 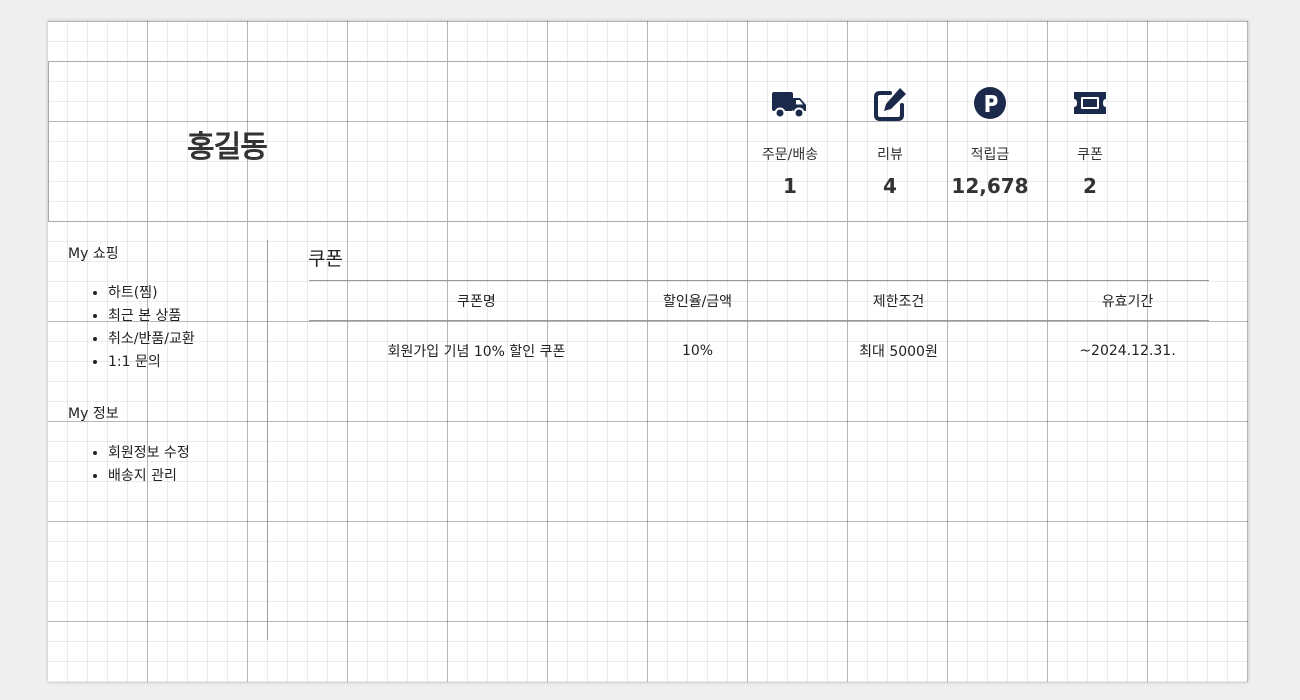 What do you see at coordinates (990, 104) in the screenshot?
I see `points-p-icon` at bounding box center [990, 104].